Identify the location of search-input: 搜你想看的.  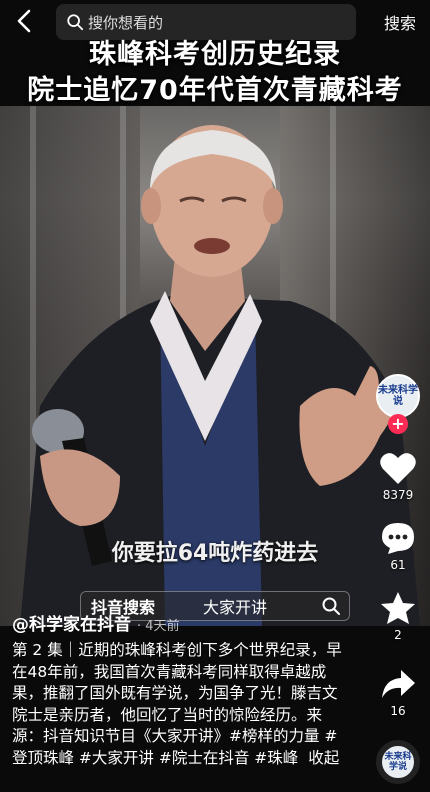
(206, 22).